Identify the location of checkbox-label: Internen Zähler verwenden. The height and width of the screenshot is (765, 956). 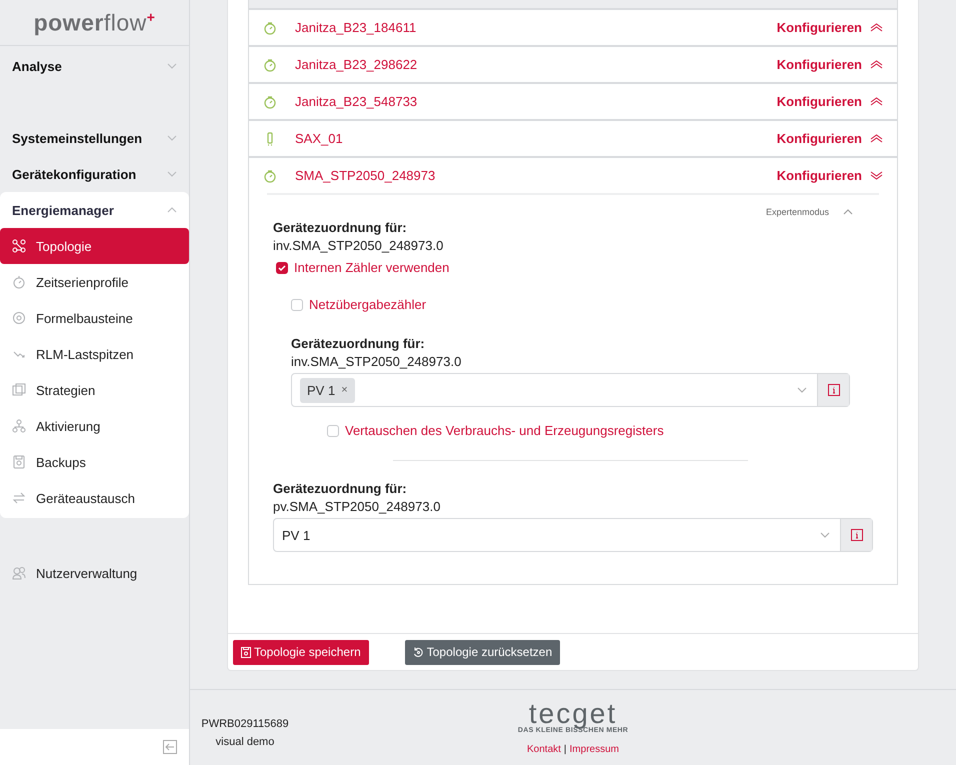
(372, 267).